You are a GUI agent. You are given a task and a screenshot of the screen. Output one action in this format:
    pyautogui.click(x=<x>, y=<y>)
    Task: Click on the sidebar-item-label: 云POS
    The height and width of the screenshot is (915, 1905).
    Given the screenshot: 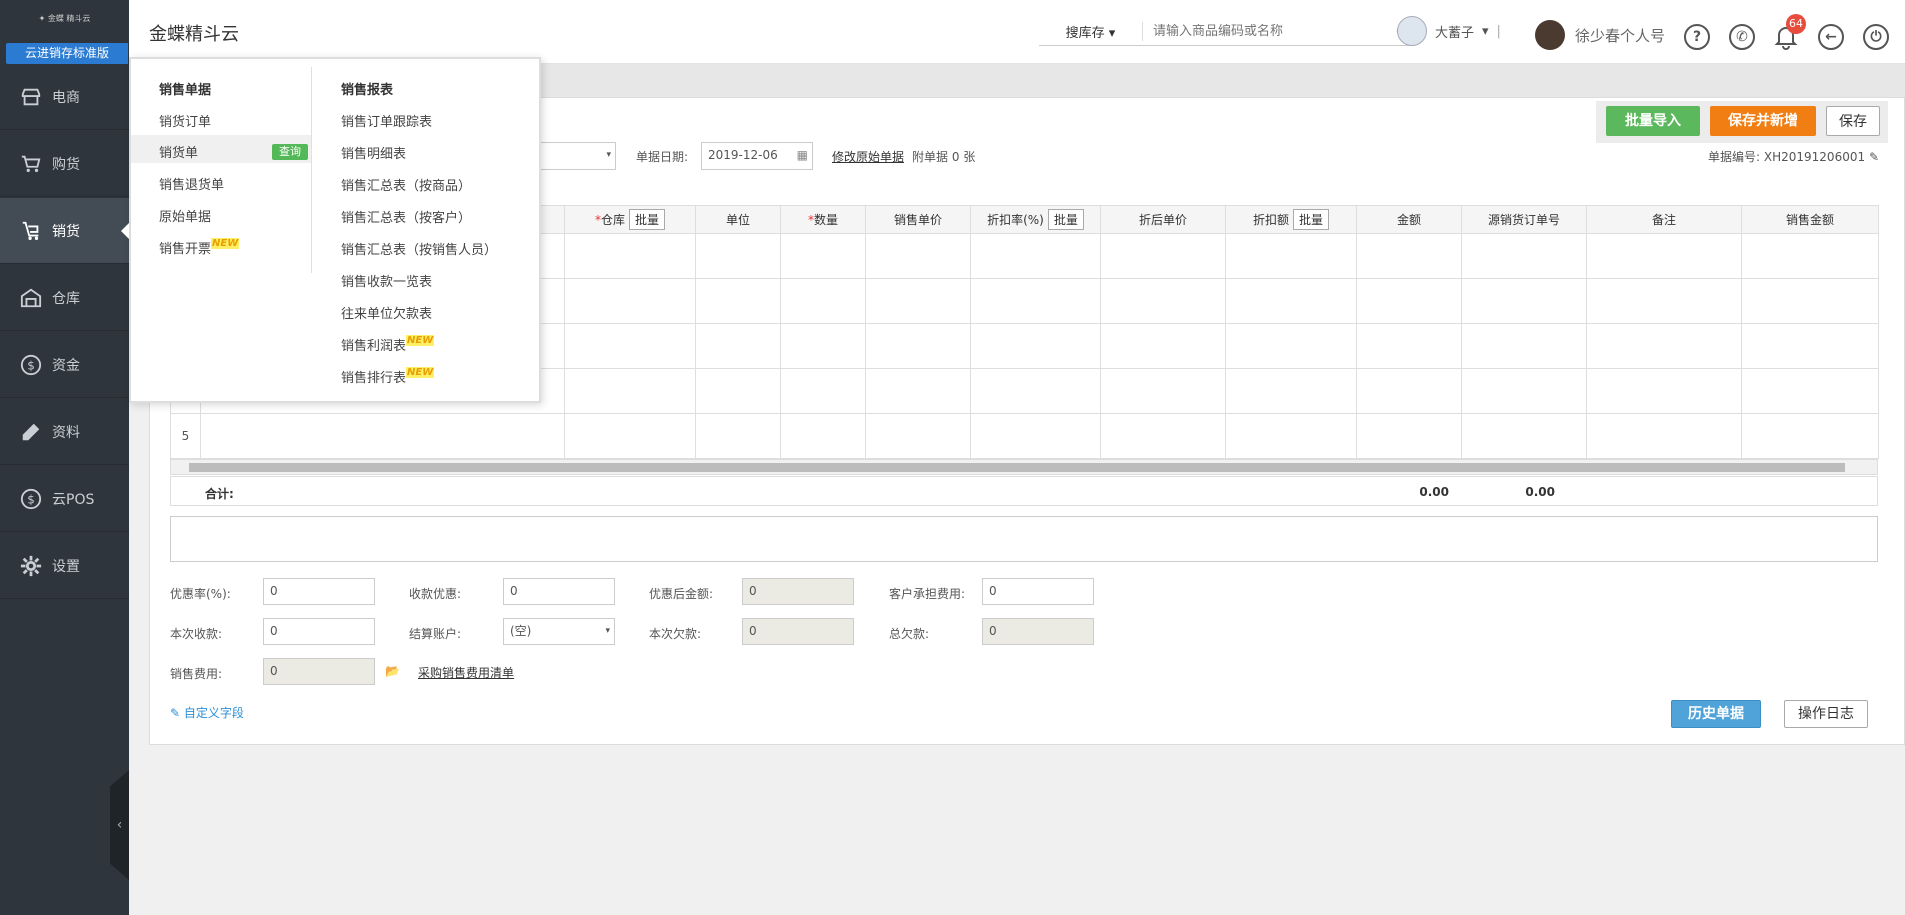 What is the action you would take?
    pyautogui.click(x=73, y=499)
    